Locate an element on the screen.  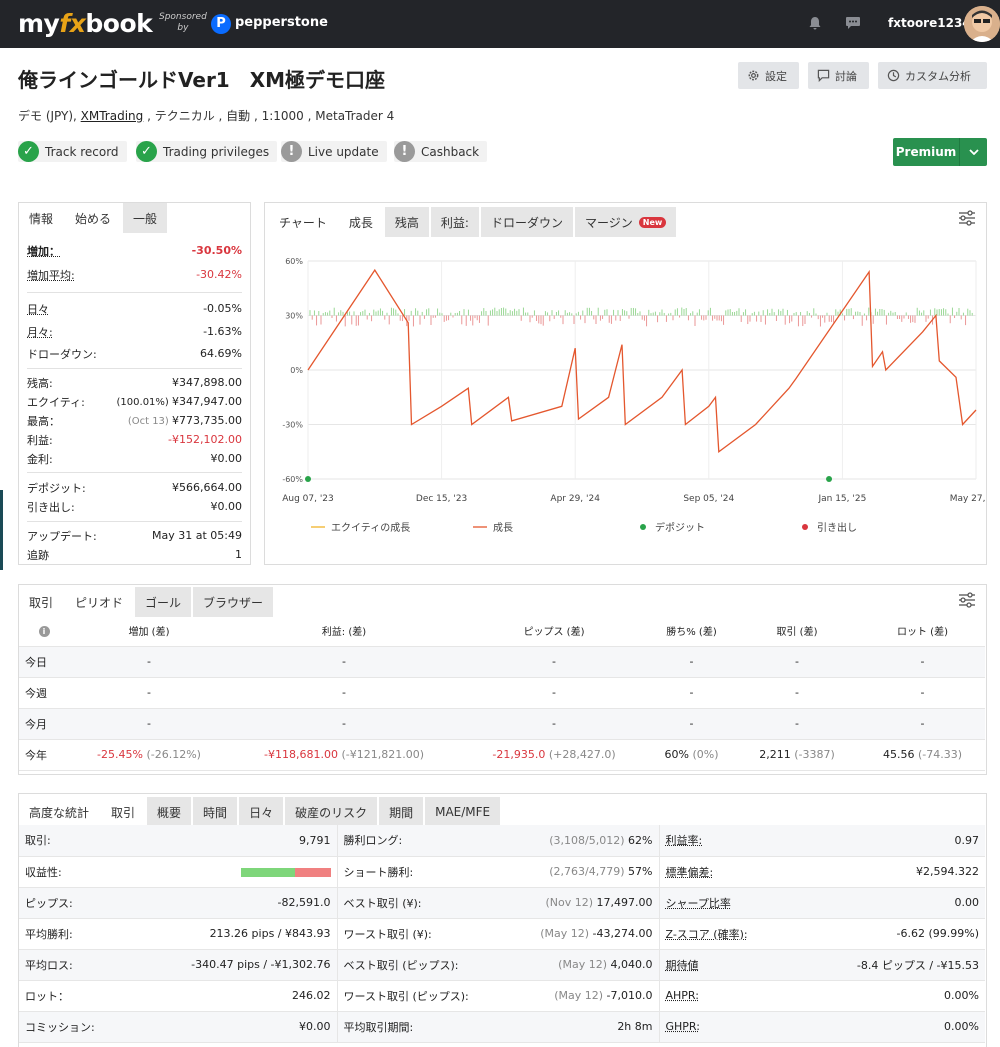
tab-risk-of-ruin: 破産のリスク is located at coordinates (331, 812).